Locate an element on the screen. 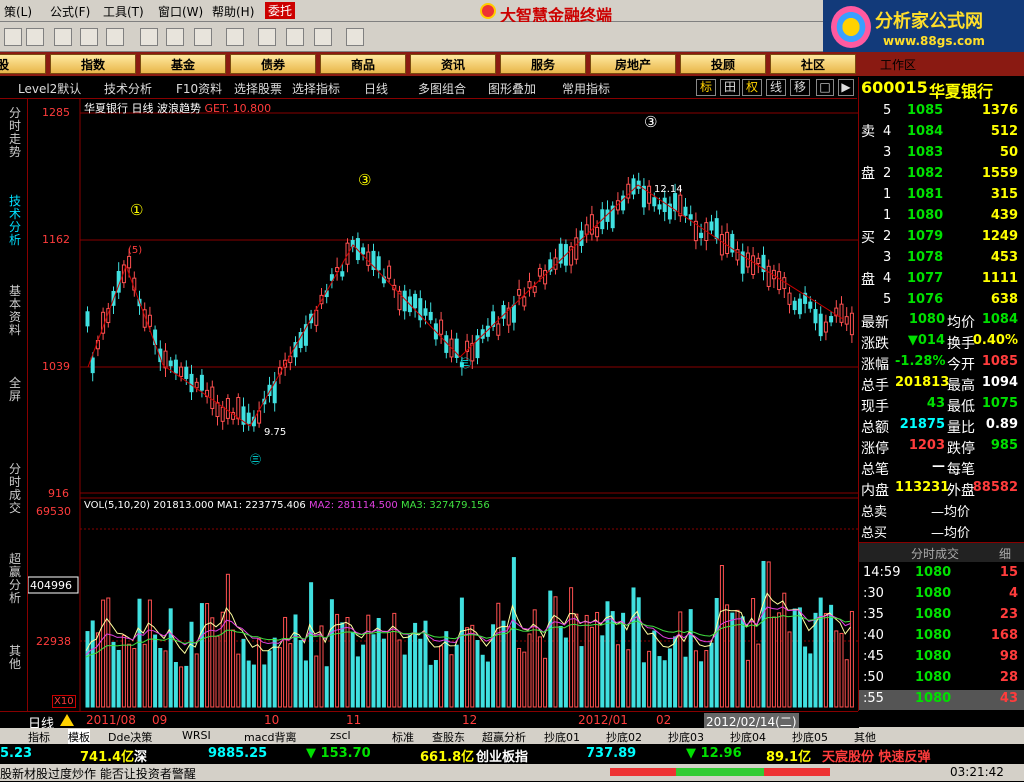  ask-level: 2 is located at coordinates (887, 173).